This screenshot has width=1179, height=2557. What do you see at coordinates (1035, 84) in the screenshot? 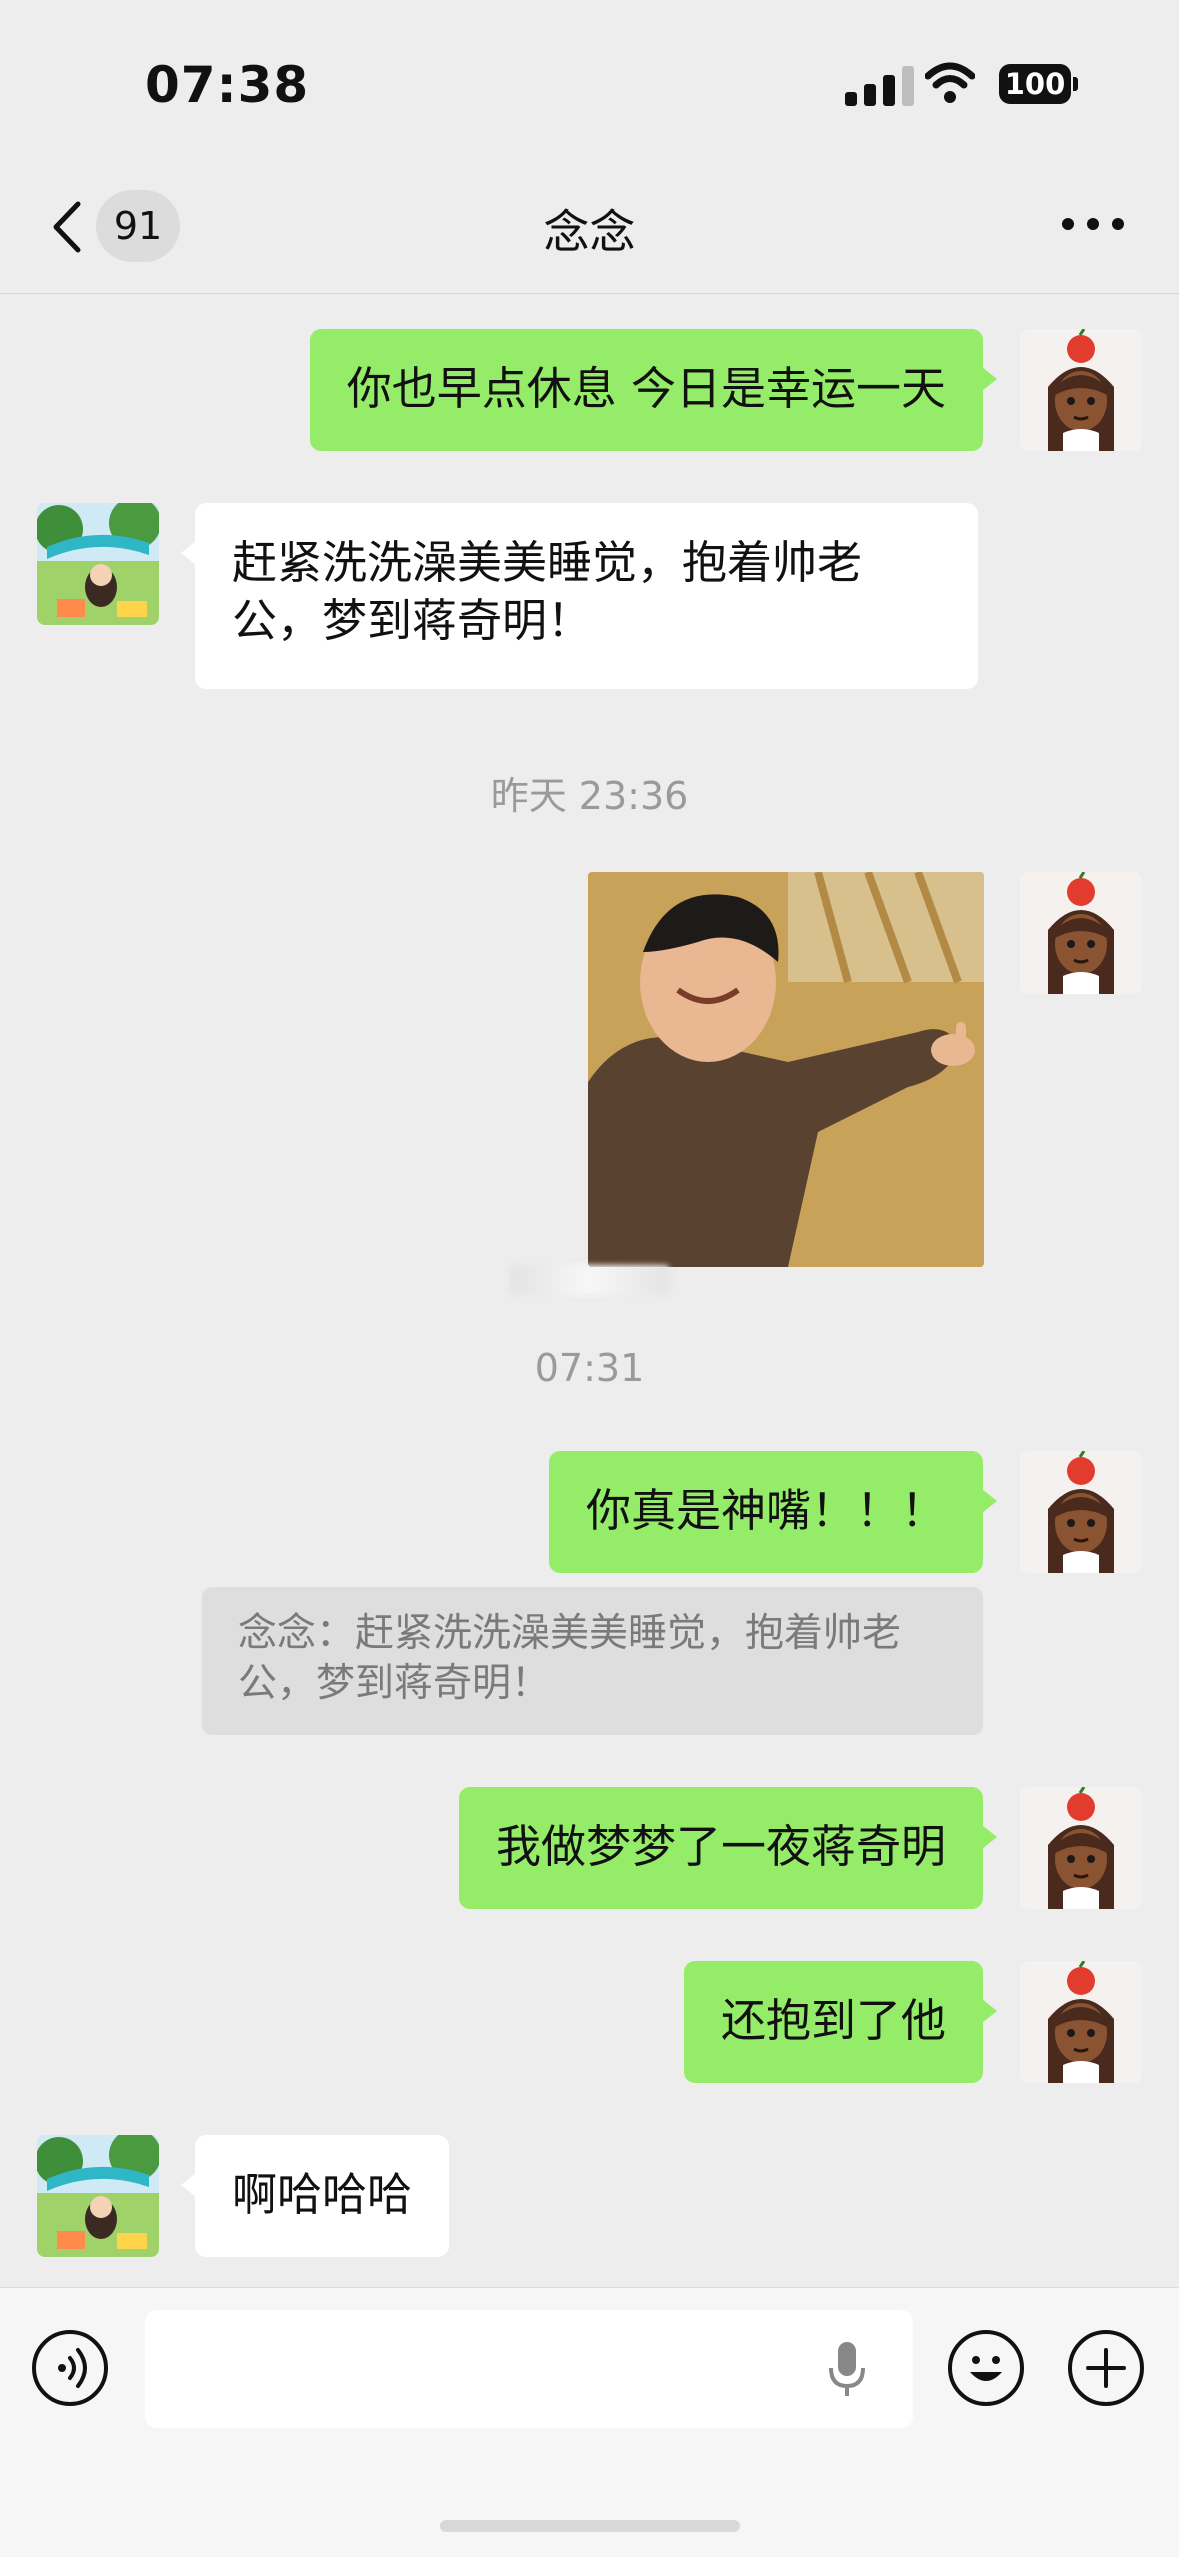
I see `battery-level: 100` at bounding box center [1035, 84].